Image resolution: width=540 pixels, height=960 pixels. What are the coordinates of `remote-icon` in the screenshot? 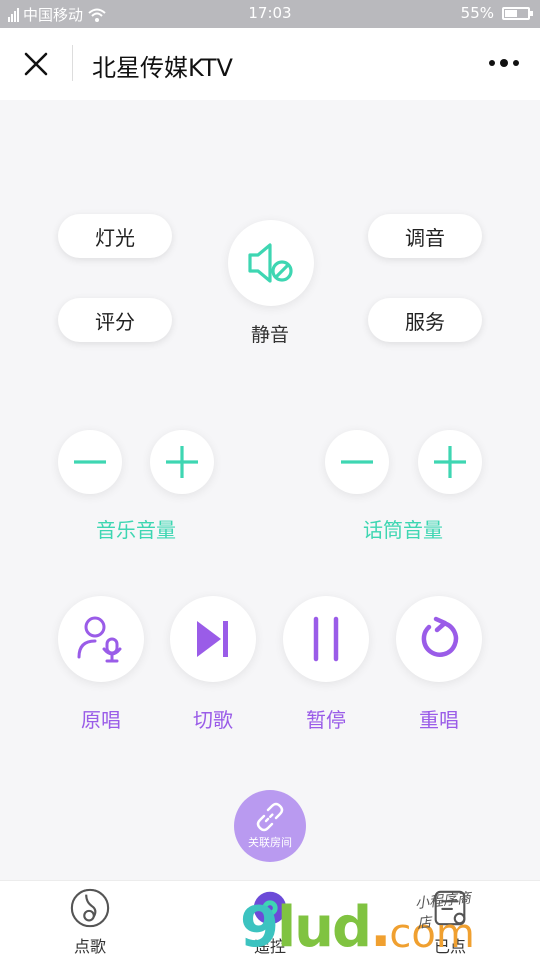 It's located at (270, 908).